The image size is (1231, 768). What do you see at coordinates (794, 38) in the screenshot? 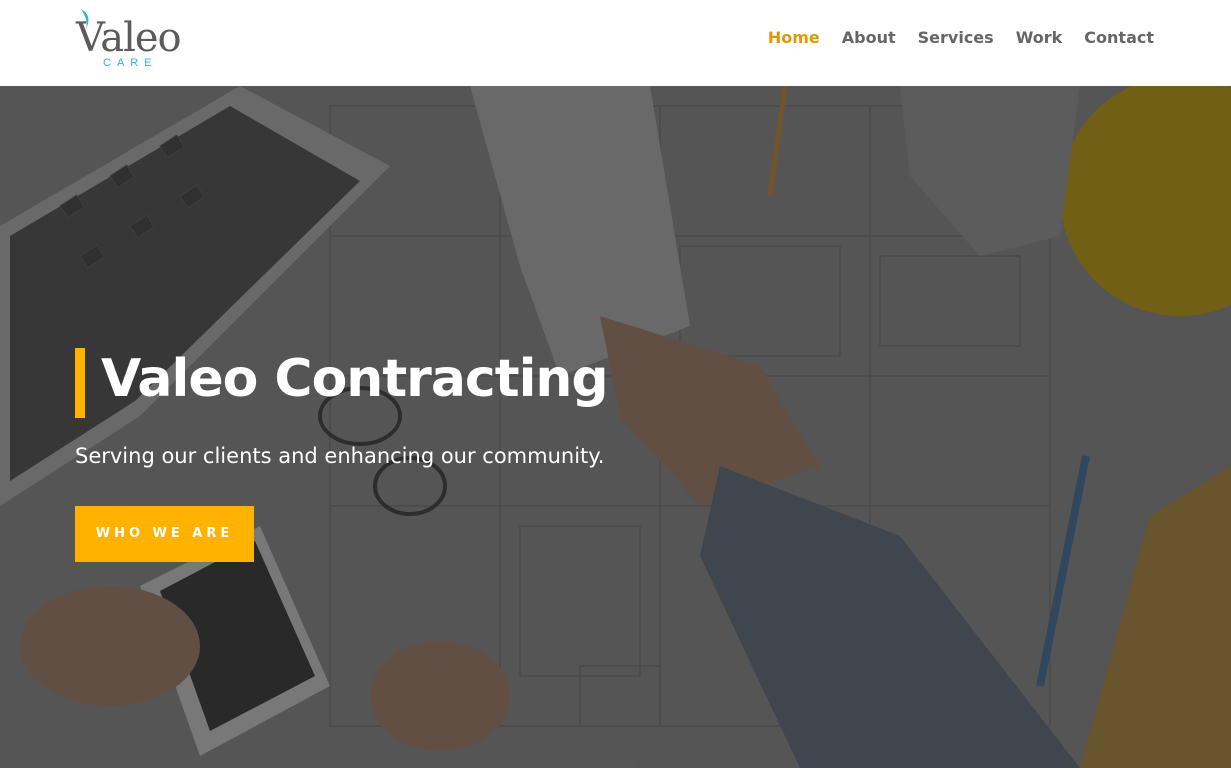
I see `nav-home: Home` at bounding box center [794, 38].